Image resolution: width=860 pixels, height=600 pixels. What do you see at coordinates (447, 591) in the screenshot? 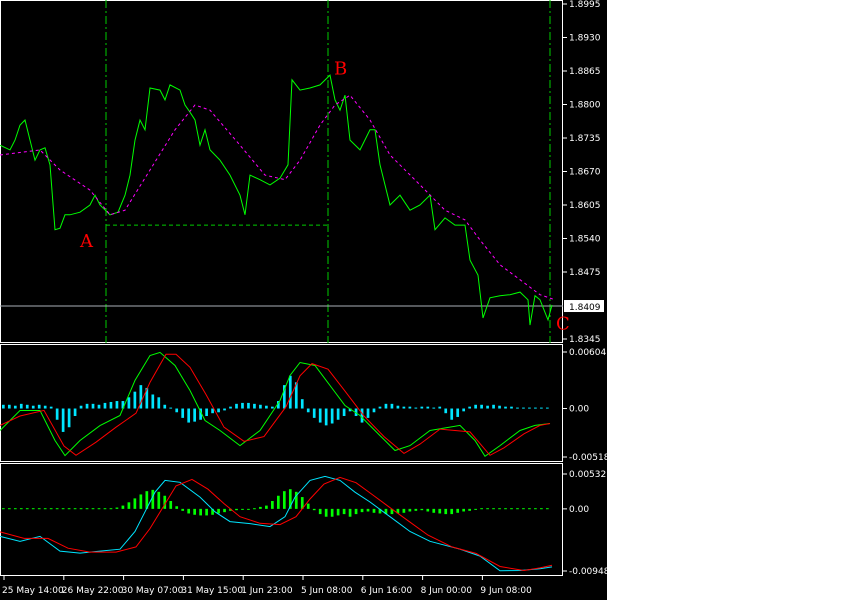
I see `x-tick-label: 8 Jun 00:00` at bounding box center [447, 591].